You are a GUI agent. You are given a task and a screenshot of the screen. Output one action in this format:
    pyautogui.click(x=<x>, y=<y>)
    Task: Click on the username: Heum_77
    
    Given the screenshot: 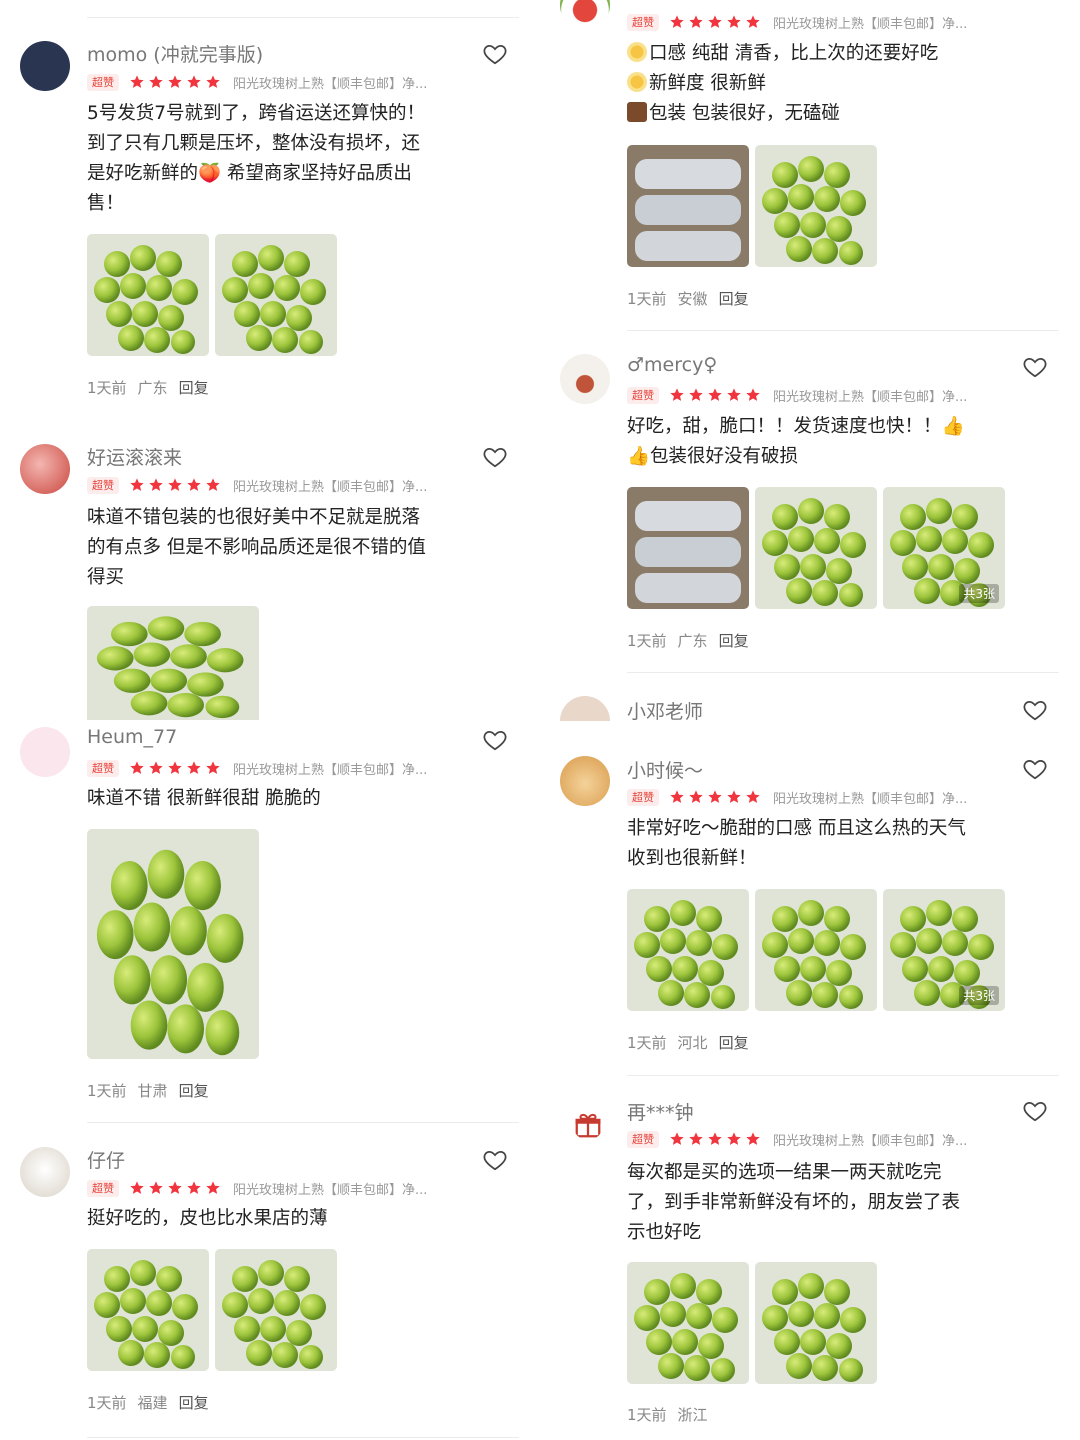 What is the action you would take?
    pyautogui.click(x=132, y=737)
    